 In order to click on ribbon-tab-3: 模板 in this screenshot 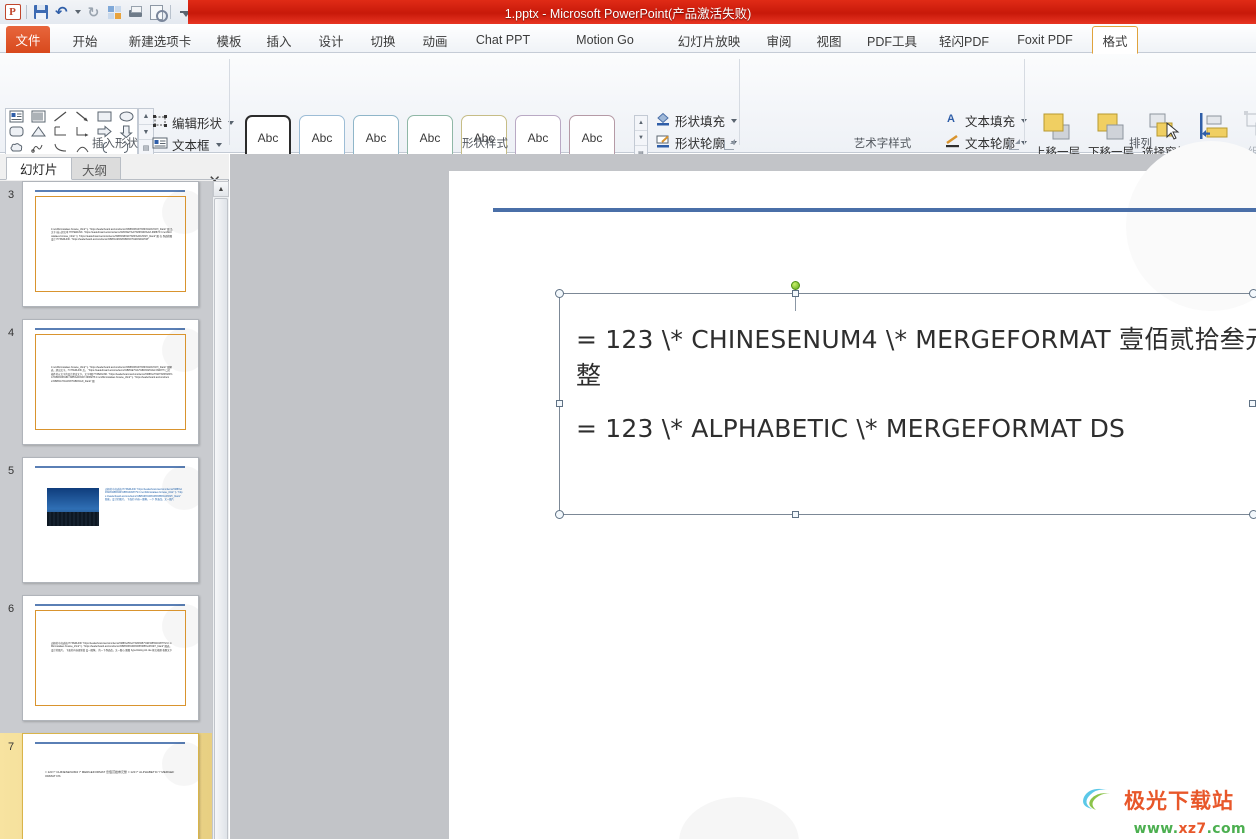, I will do `click(229, 40)`.